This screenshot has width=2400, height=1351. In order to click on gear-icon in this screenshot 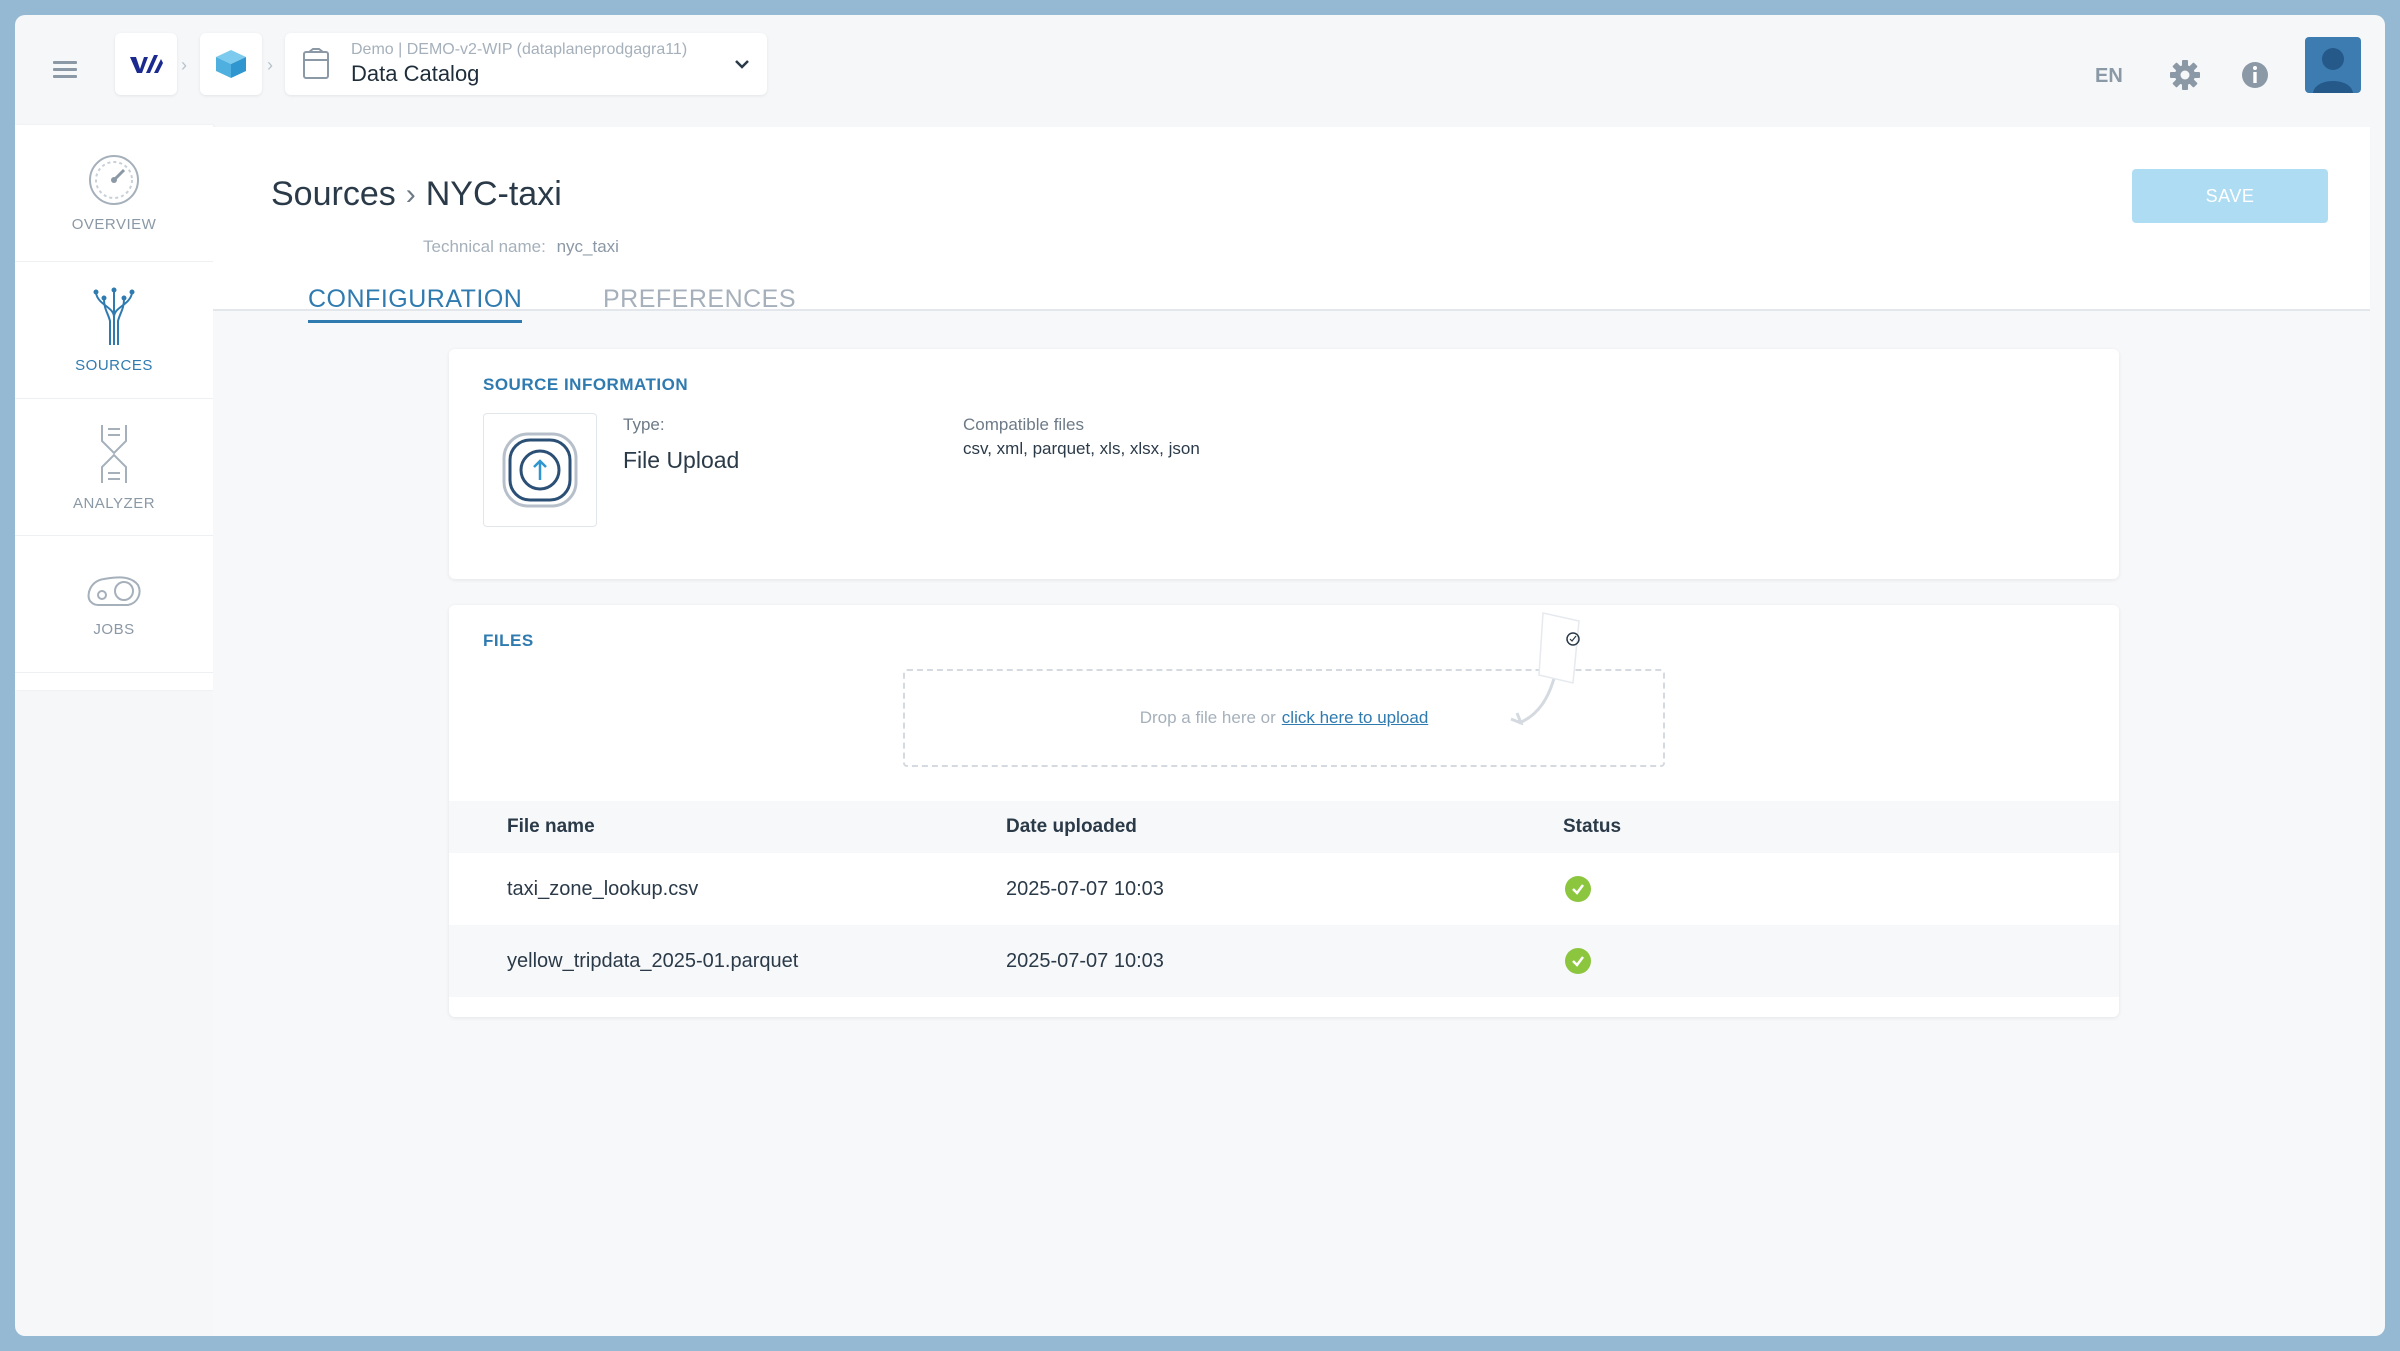, I will do `click(2185, 75)`.